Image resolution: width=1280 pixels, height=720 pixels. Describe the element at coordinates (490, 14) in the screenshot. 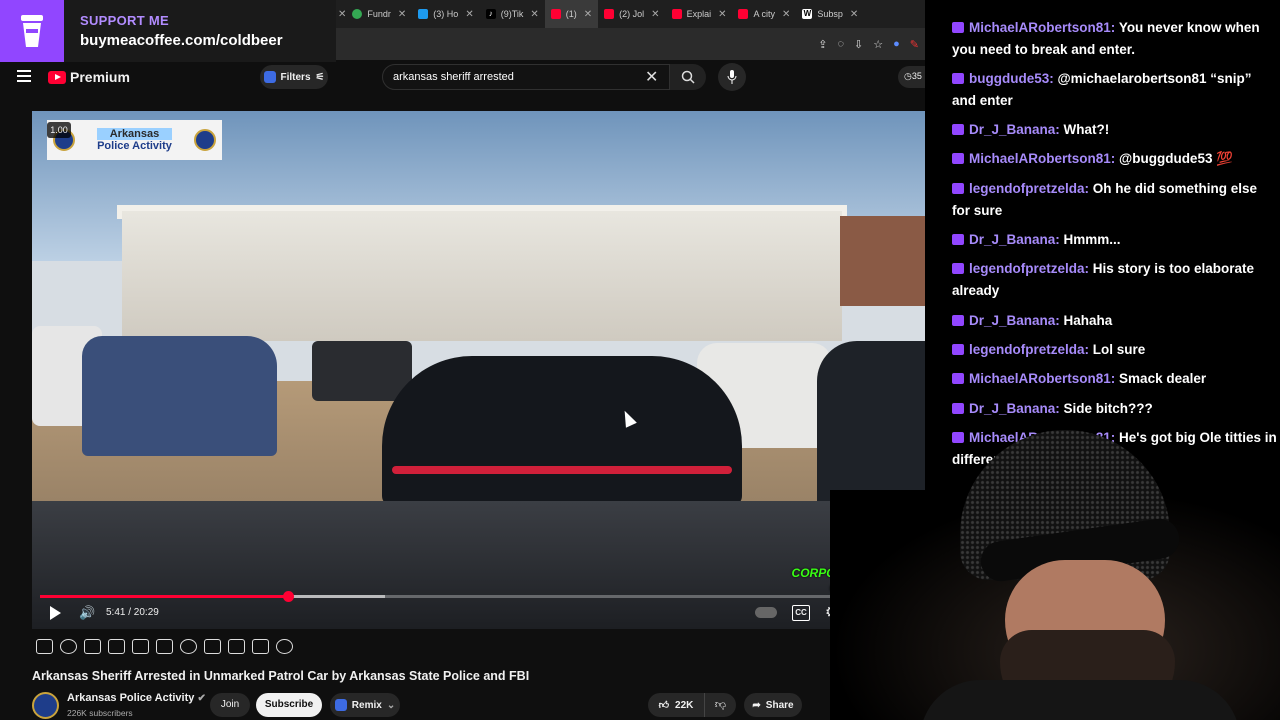

I see `tiktok-icon: ♪` at that location.